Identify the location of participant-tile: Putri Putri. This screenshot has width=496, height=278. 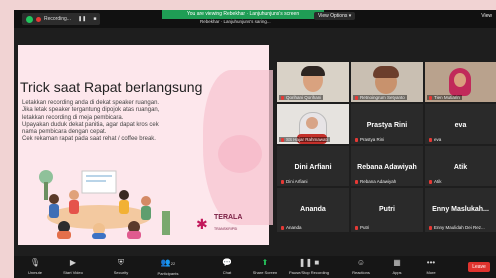
(387, 210).